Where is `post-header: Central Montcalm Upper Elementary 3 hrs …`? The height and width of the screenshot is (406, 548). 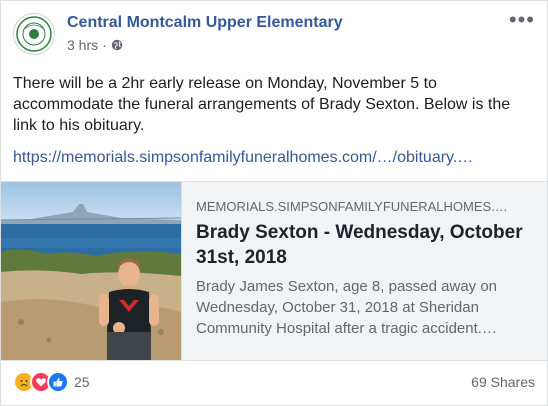 post-header: Central Montcalm Upper Elementary 3 hrs … is located at coordinates (178, 34).